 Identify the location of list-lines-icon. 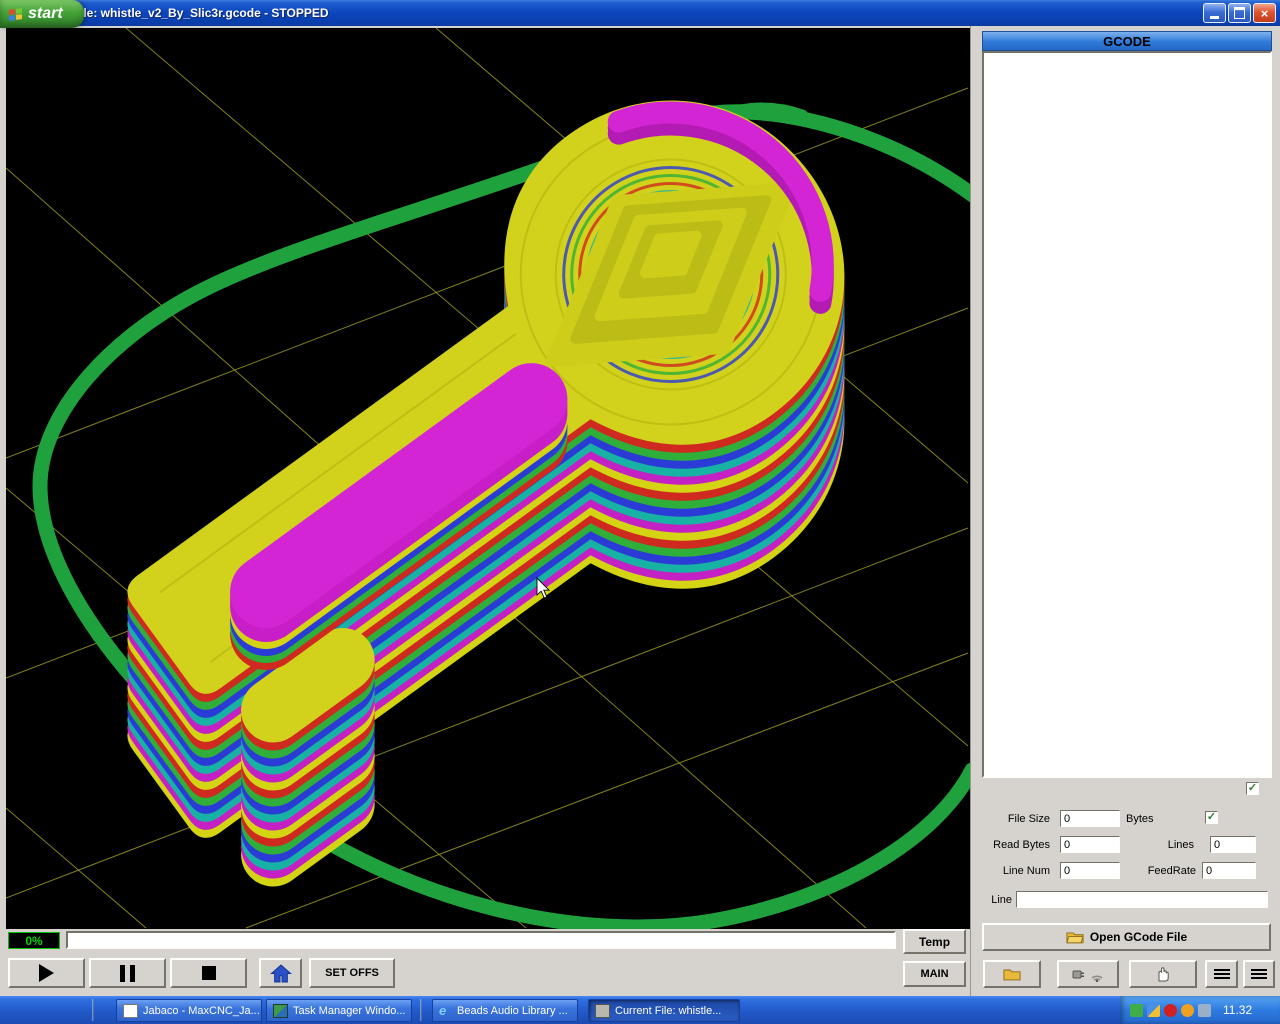
(1221, 974).